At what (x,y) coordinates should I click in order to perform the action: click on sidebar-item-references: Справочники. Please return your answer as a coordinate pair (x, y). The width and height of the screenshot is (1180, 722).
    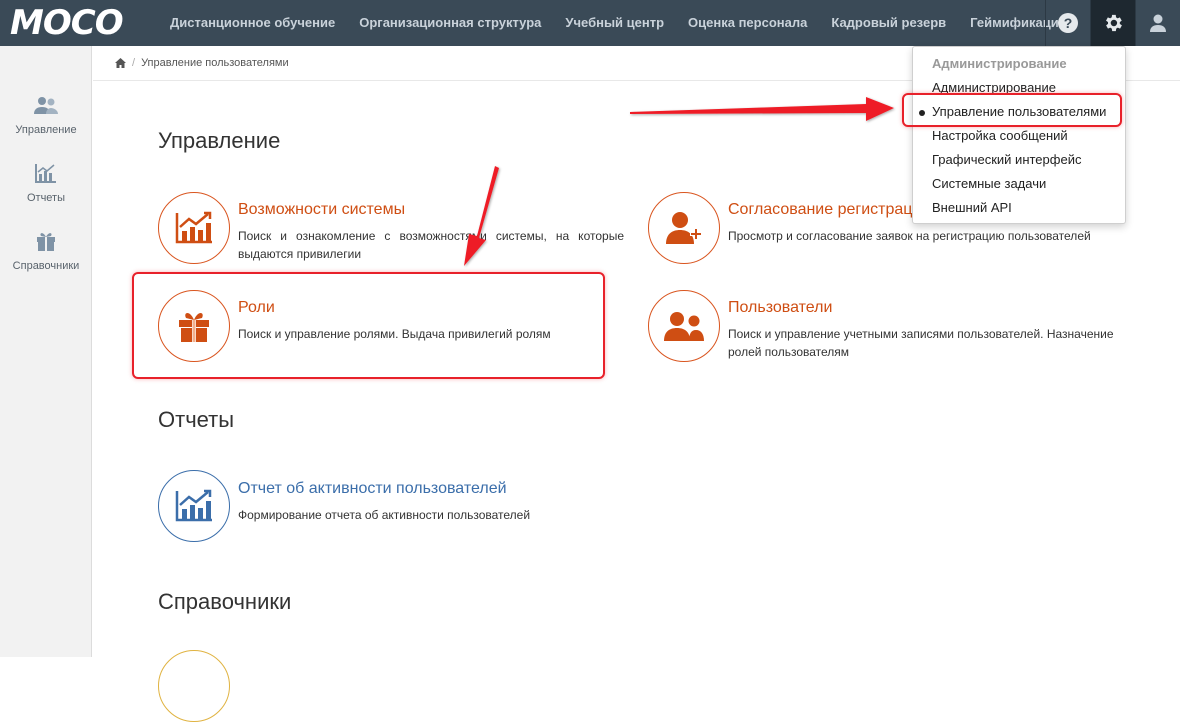
    Looking at the image, I should click on (46, 252).